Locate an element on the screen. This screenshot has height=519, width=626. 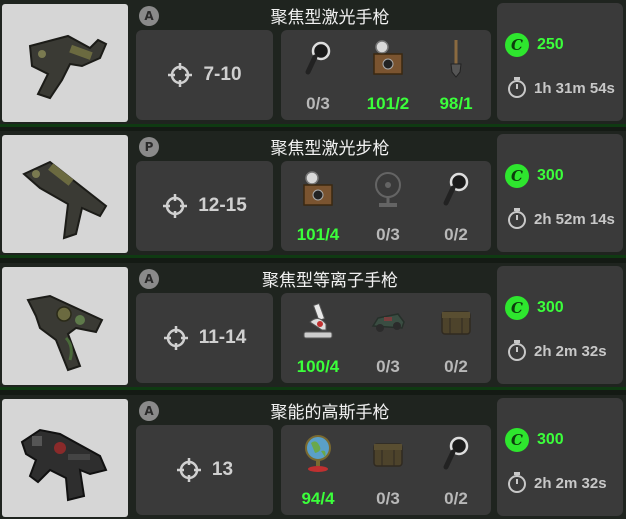
damage-panel: 11-14 is located at coordinates (204, 338).